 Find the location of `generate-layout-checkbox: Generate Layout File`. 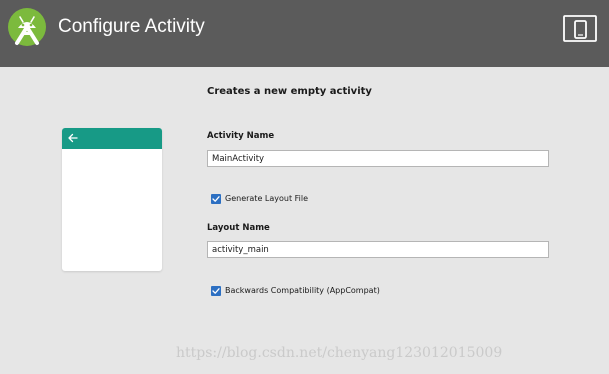

generate-layout-checkbox: Generate Layout File is located at coordinates (260, 196).